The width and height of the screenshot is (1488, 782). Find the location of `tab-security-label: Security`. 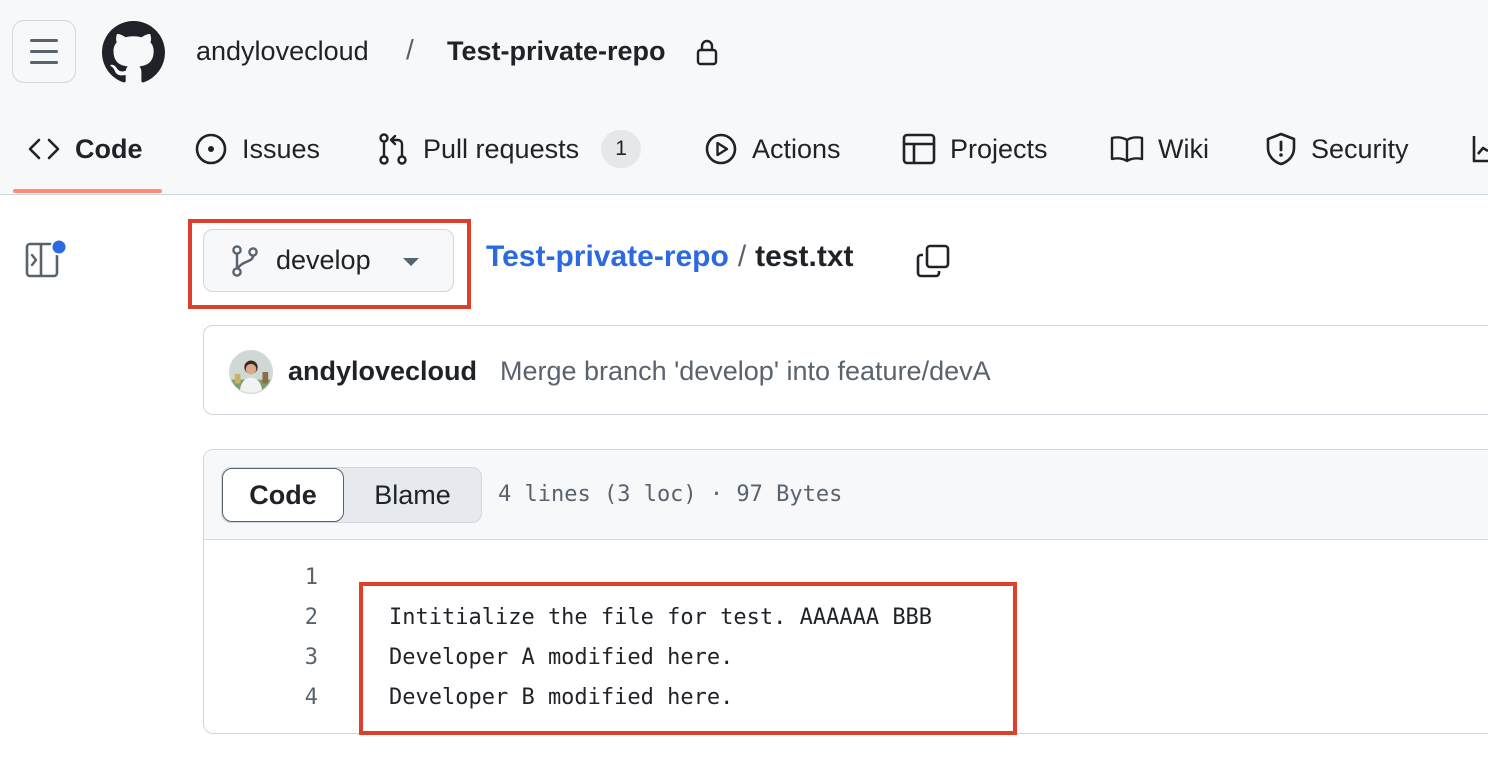

tab-security-label: Security is located at coordinates (1360, 148).